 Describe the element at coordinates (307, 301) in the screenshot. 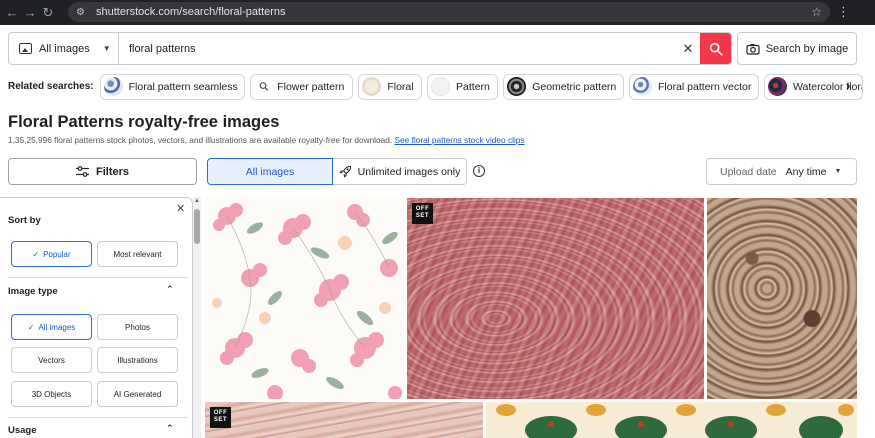

I see `floral-watercolor-image` at that location.